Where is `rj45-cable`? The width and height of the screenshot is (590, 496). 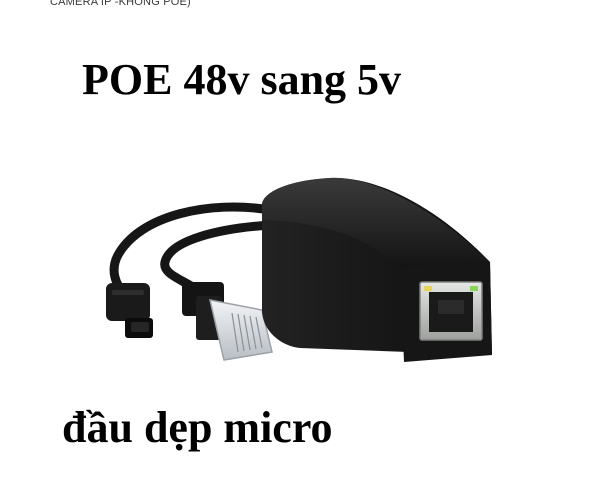
rj45-cable is located at coordinates (218, 258).